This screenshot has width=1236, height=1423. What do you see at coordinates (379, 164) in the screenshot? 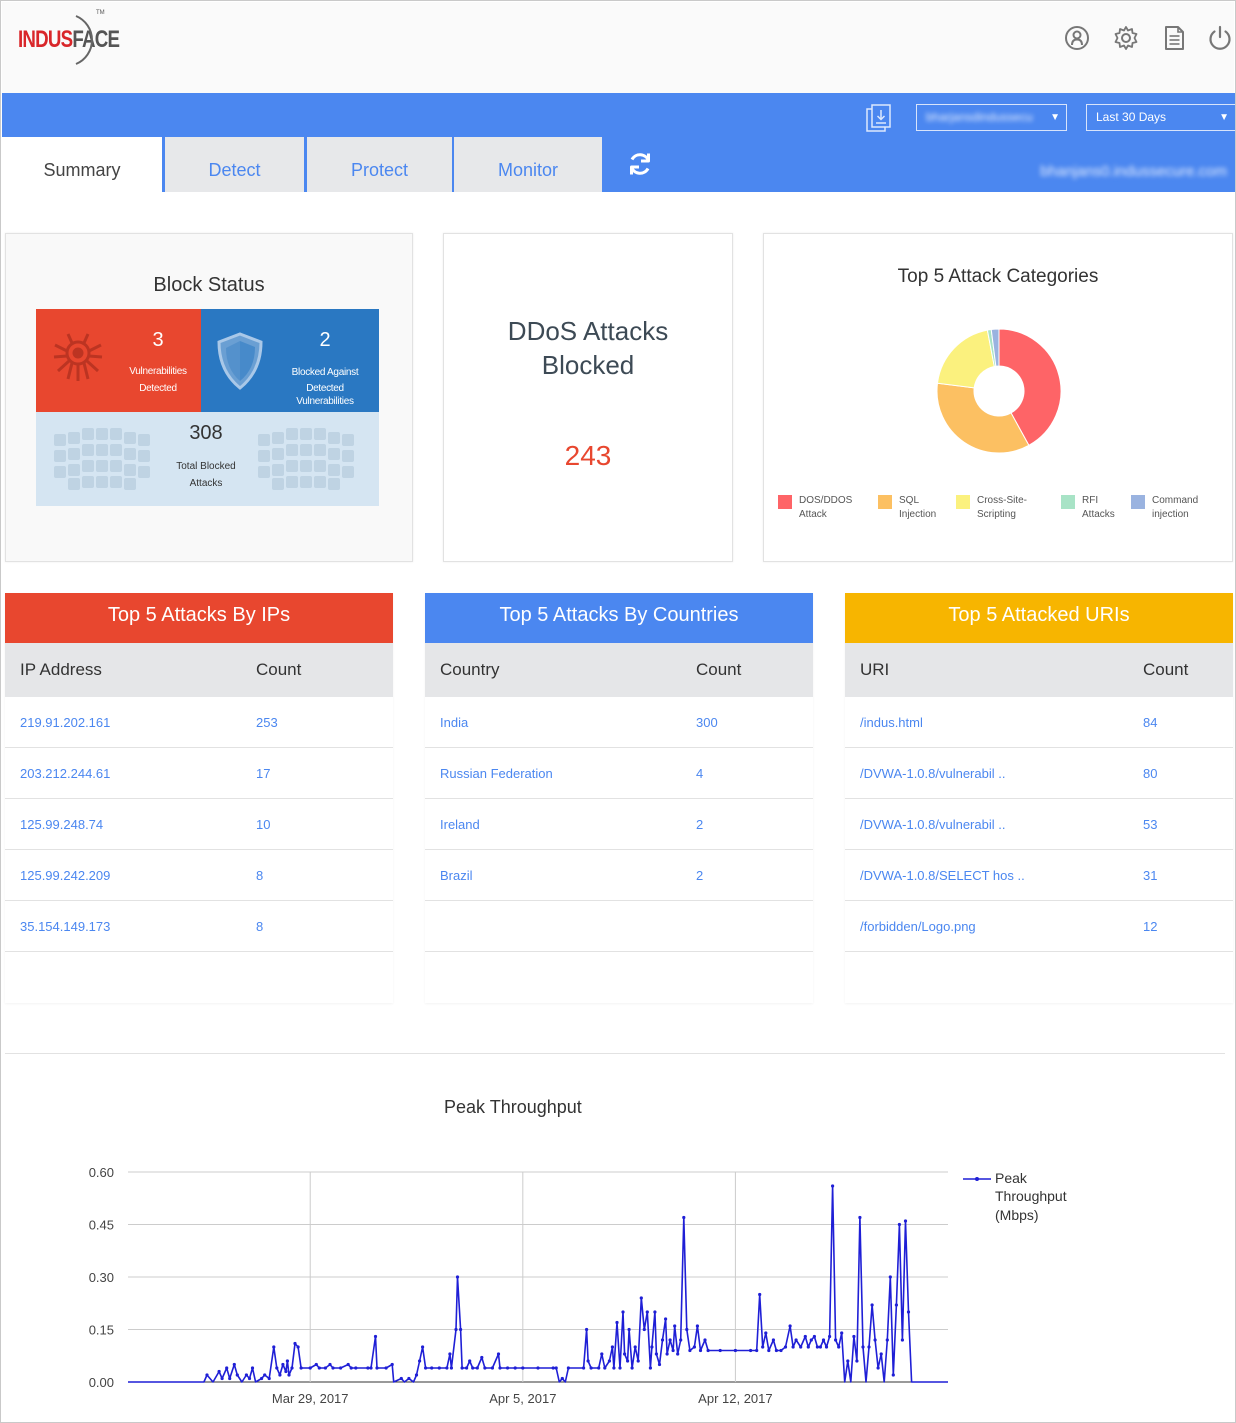
I see `tab-protect: Protect` at bounding box center [379, 164].